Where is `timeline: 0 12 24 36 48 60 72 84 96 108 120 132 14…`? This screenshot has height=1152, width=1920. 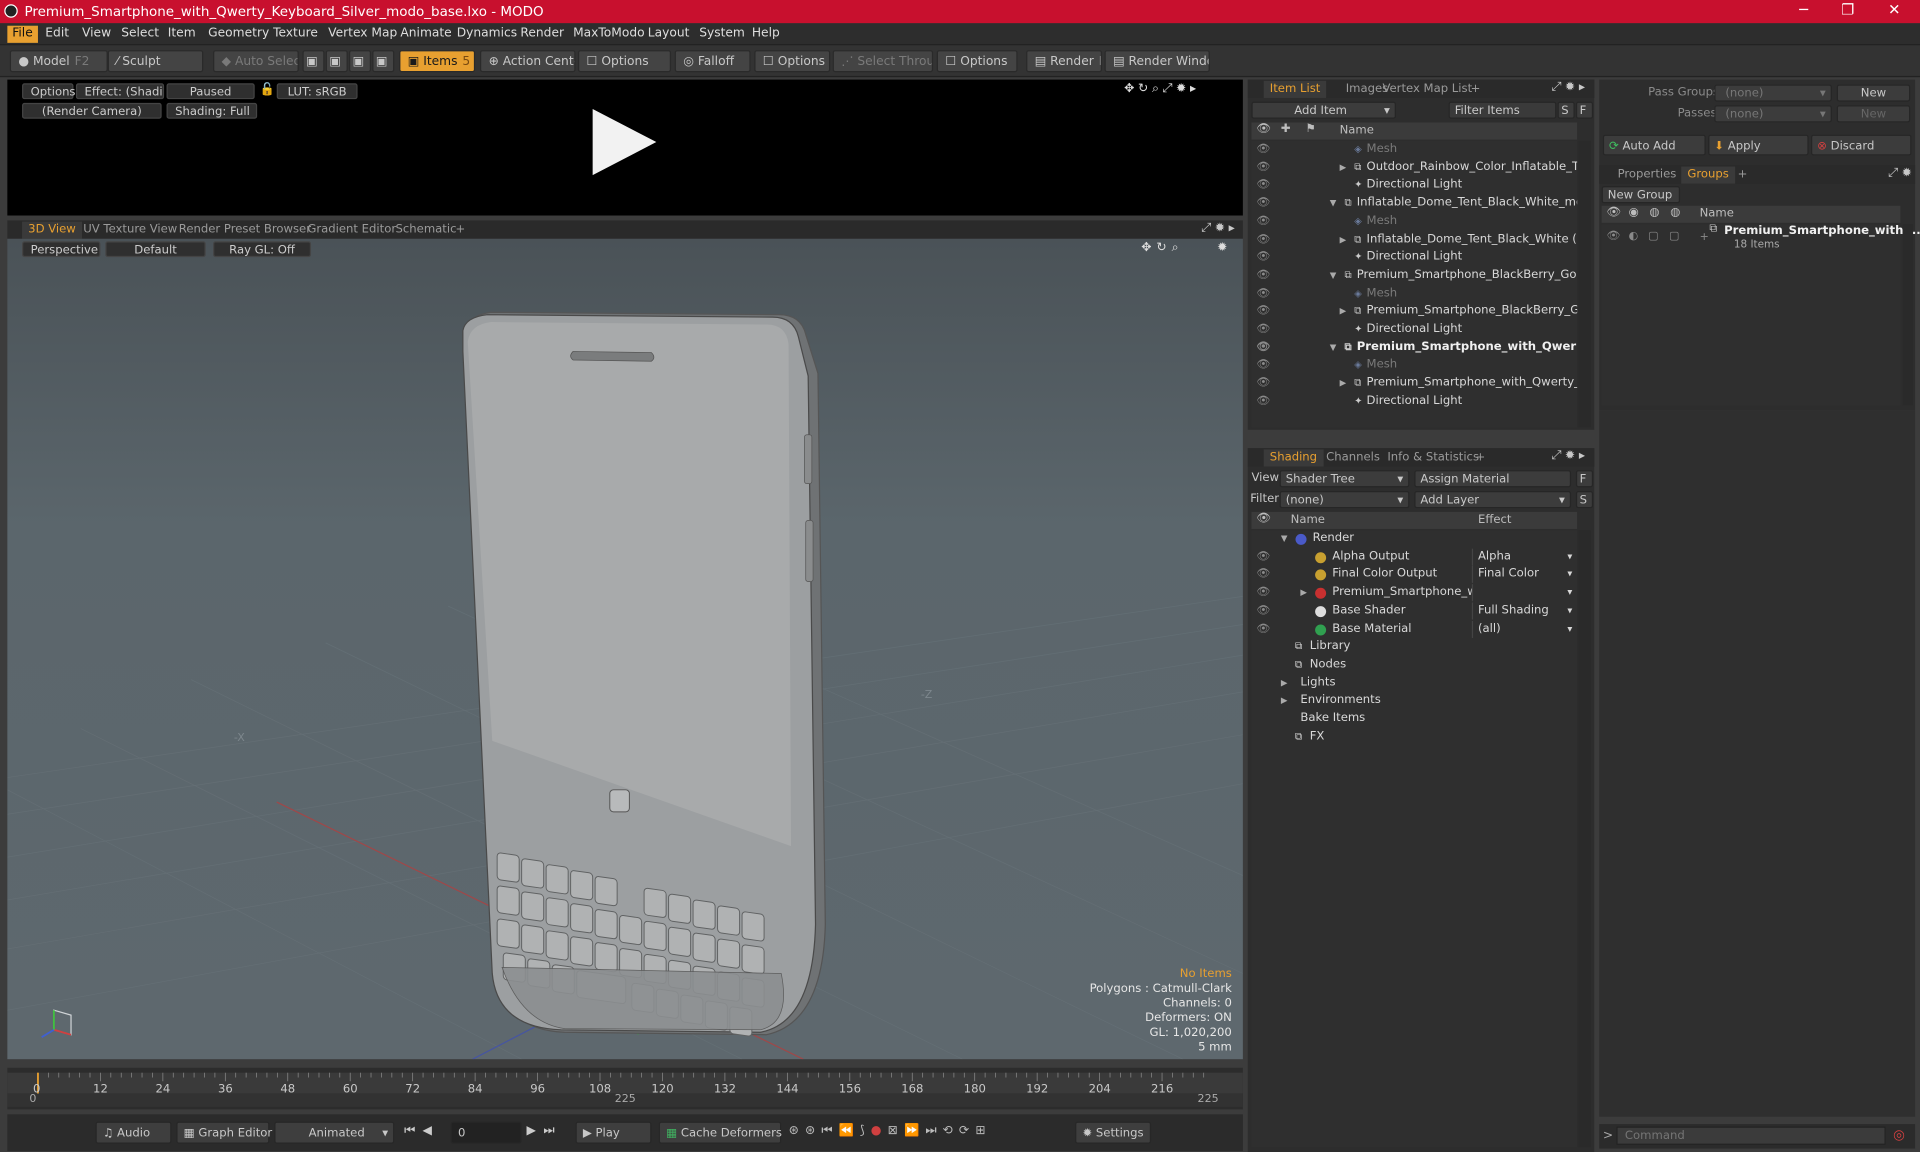
timeline: 0 12 24 36 48 60 72 84 96 108 120 132 14… is located at coordinates (625, 1088).